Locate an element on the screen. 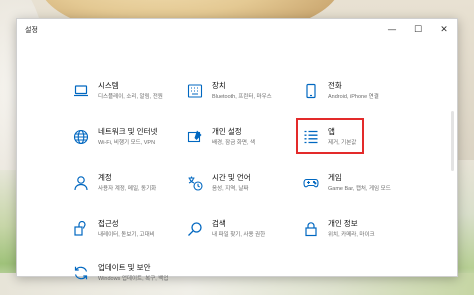 Image resolution: width=474 pixels, height=295 pixels. tile-system: 시스템 디스플레이, 소리, 알림, 전원 is located at coordinates (133, 97).